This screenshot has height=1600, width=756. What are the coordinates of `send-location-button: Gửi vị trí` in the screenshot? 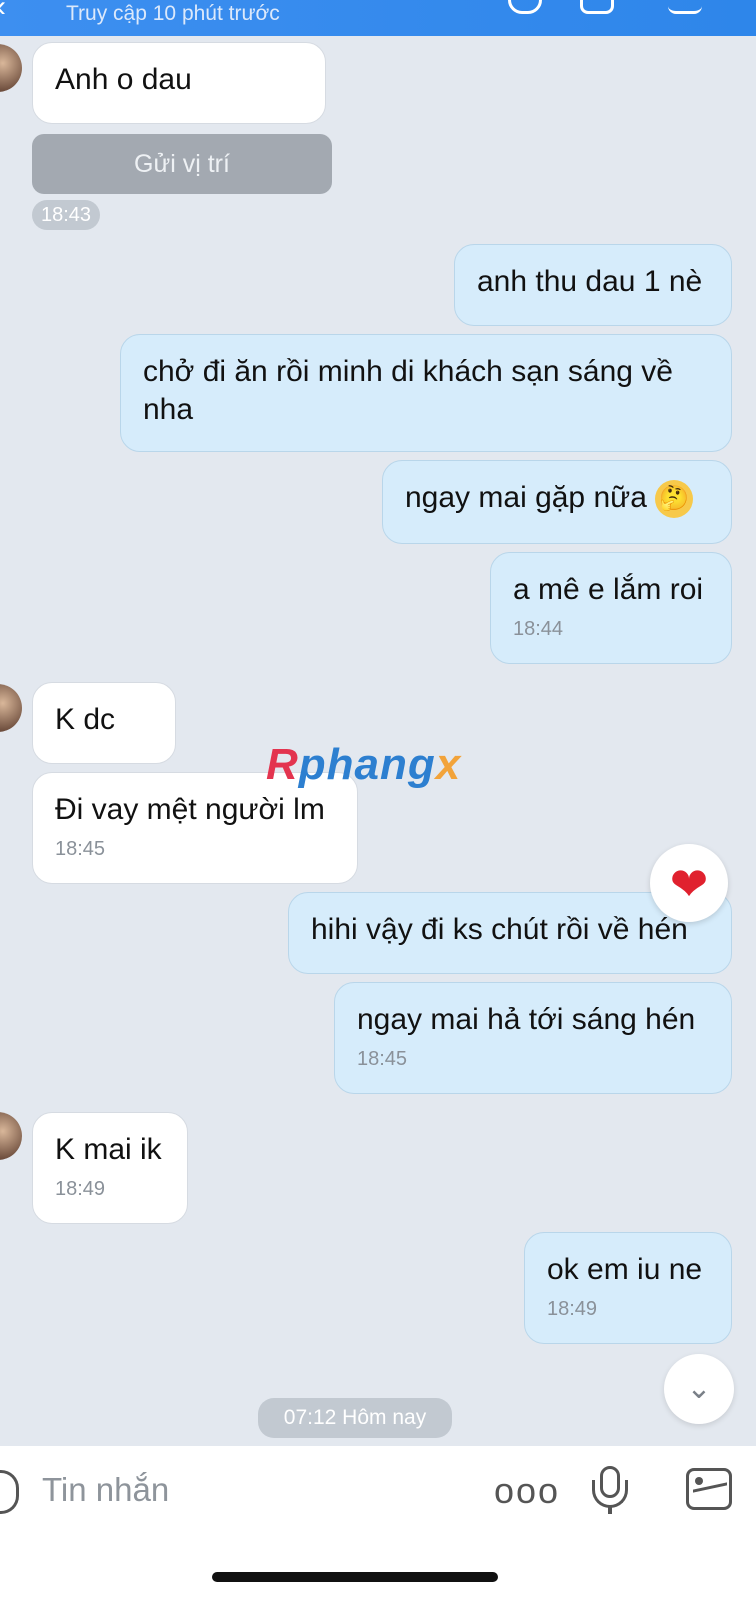 It's located at (182, 164).